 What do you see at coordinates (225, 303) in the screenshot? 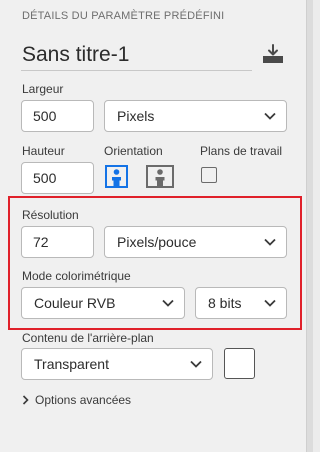
I see `bit-depth-value: 8 bits` at bounding box center [225, 303].